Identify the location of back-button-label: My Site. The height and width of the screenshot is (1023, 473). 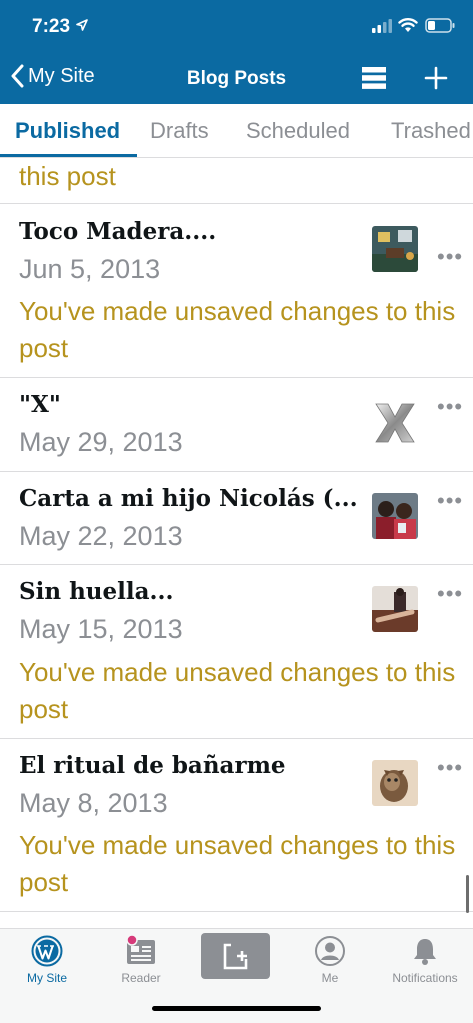
(61, 75).